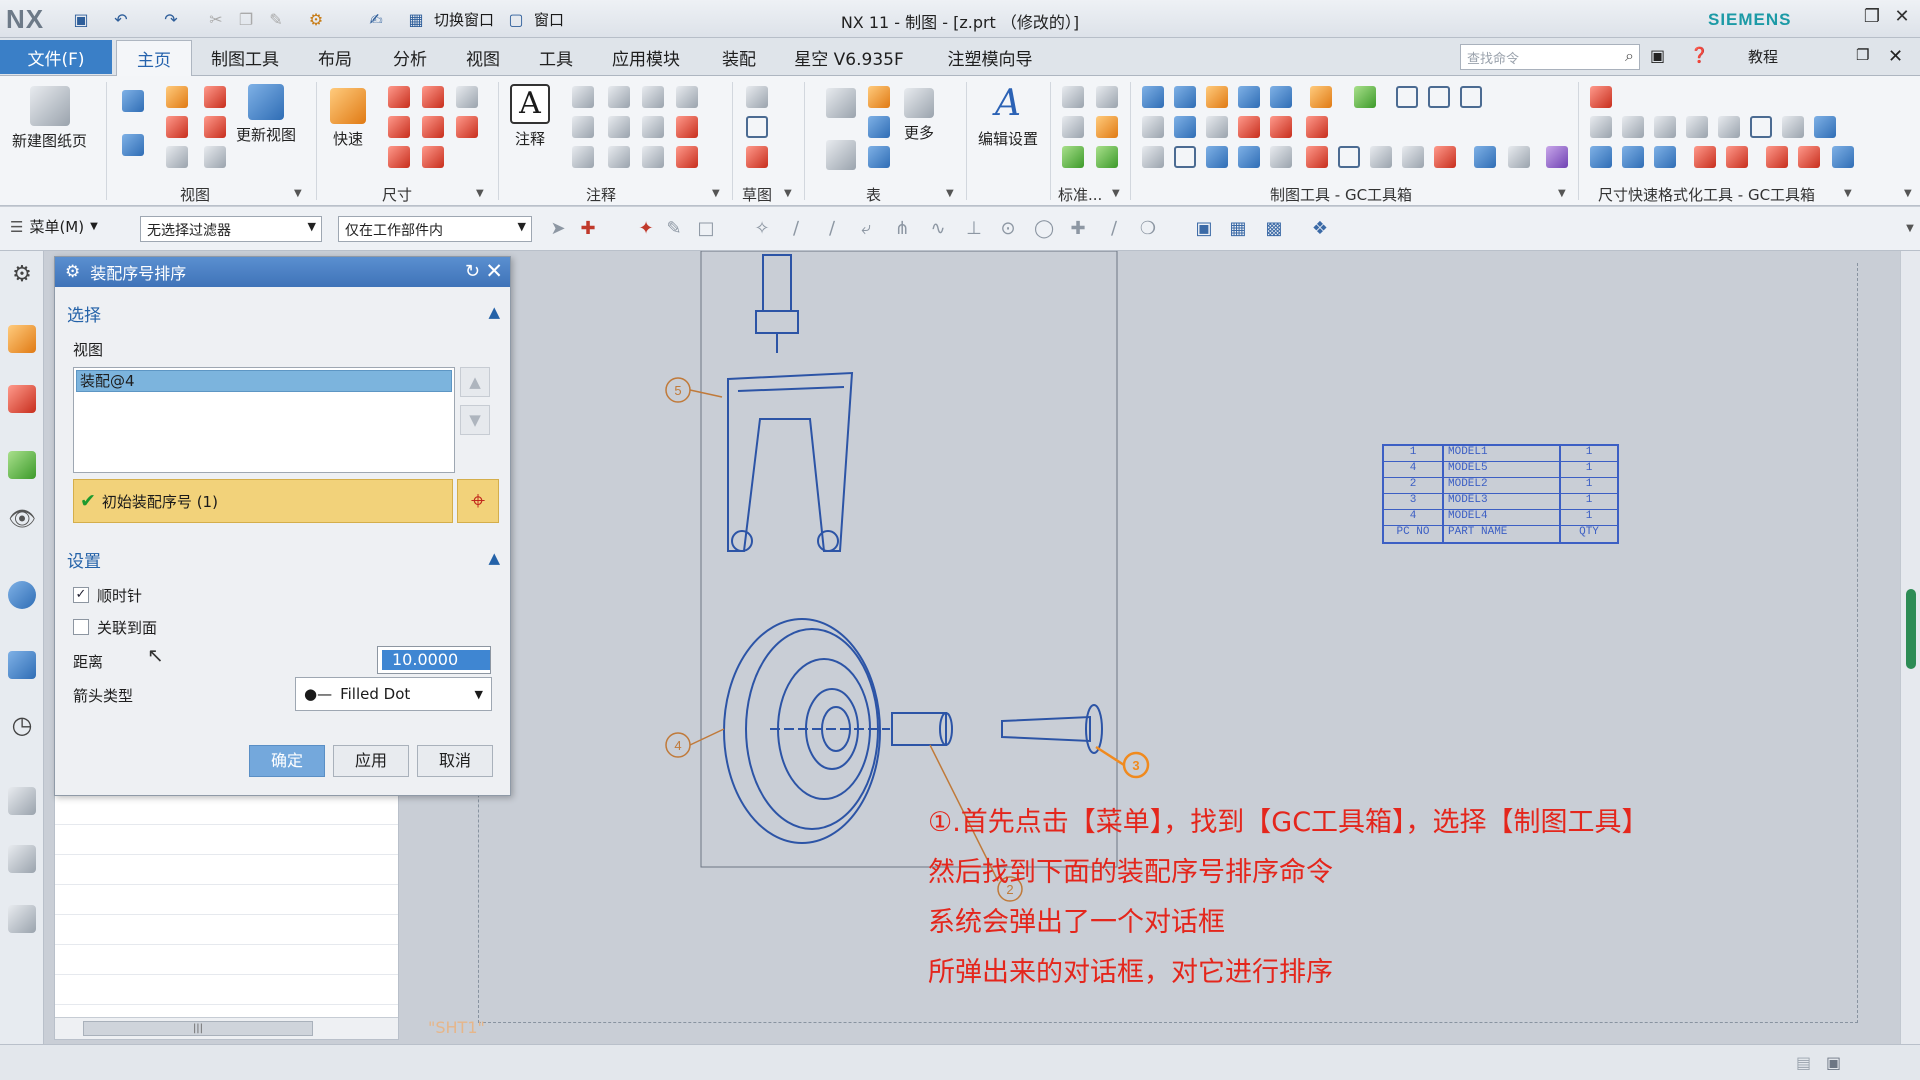 The height and width of the screenshot is (1080, 1920). What do you see at coordinates (348, 118) in the screenshot?
I see `rapid-dimension-button: 快速` at bounding box center [348, 118].